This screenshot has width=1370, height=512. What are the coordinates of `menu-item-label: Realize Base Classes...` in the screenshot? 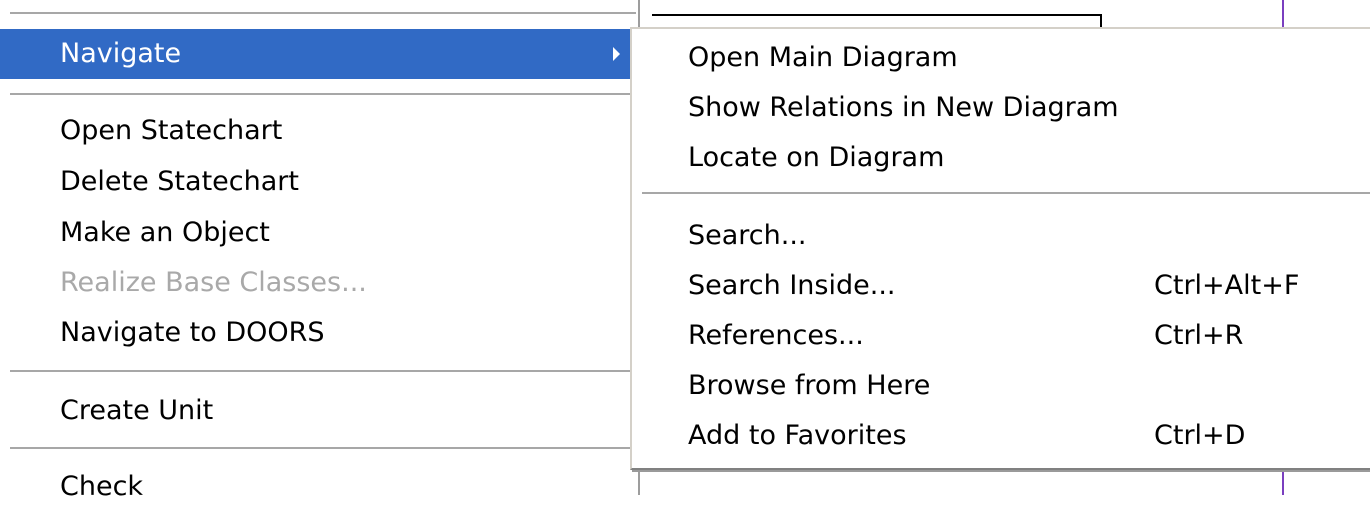 It's located at (213, 282).